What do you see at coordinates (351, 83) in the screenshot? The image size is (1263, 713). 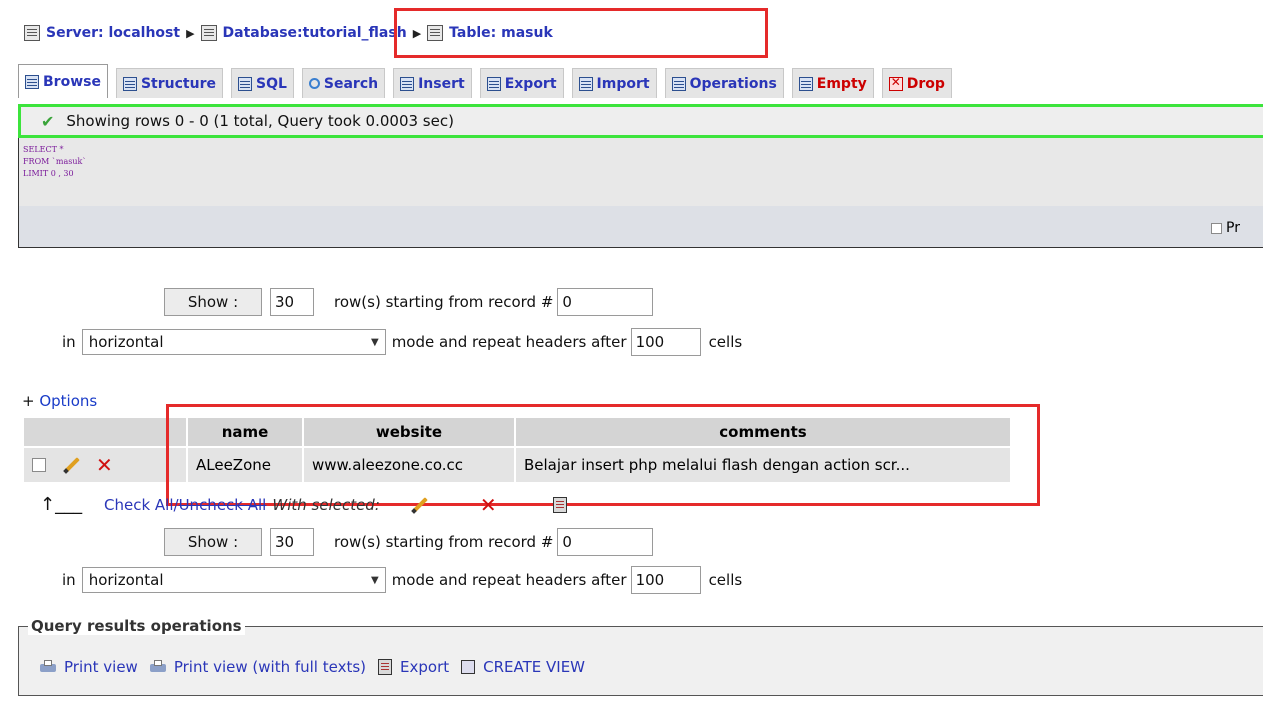 I see `tab-label: Search` at bounding box center [351, 83].